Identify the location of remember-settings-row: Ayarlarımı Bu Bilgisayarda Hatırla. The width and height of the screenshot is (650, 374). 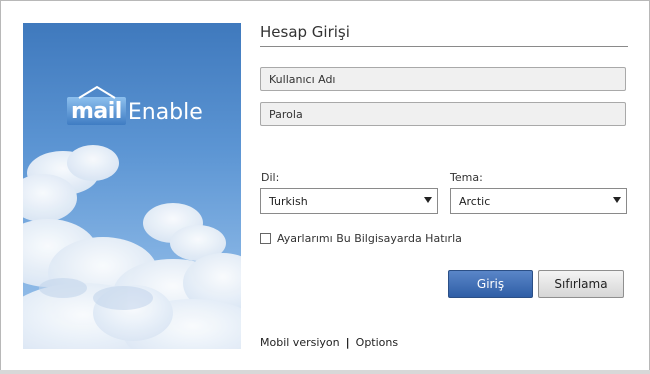
(361, 238).